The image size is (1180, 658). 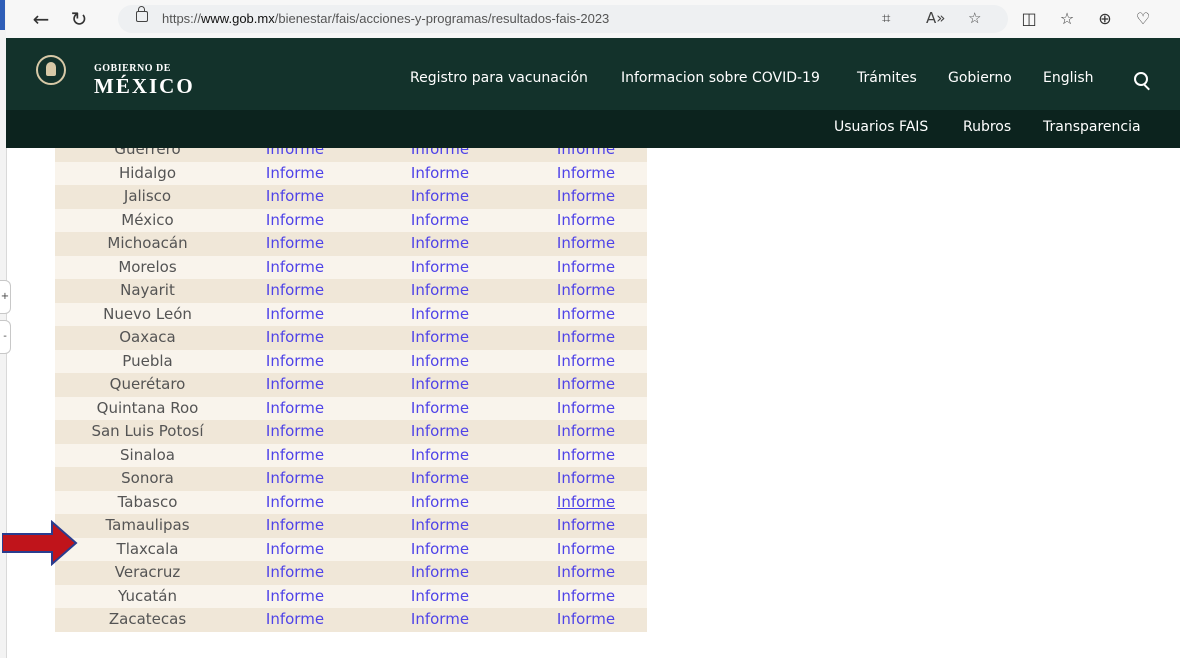 What do you see at coordinates (144, 86) in the screenshot?
I see `brand-title: MÉXICO` at bounding box center [144, 86].